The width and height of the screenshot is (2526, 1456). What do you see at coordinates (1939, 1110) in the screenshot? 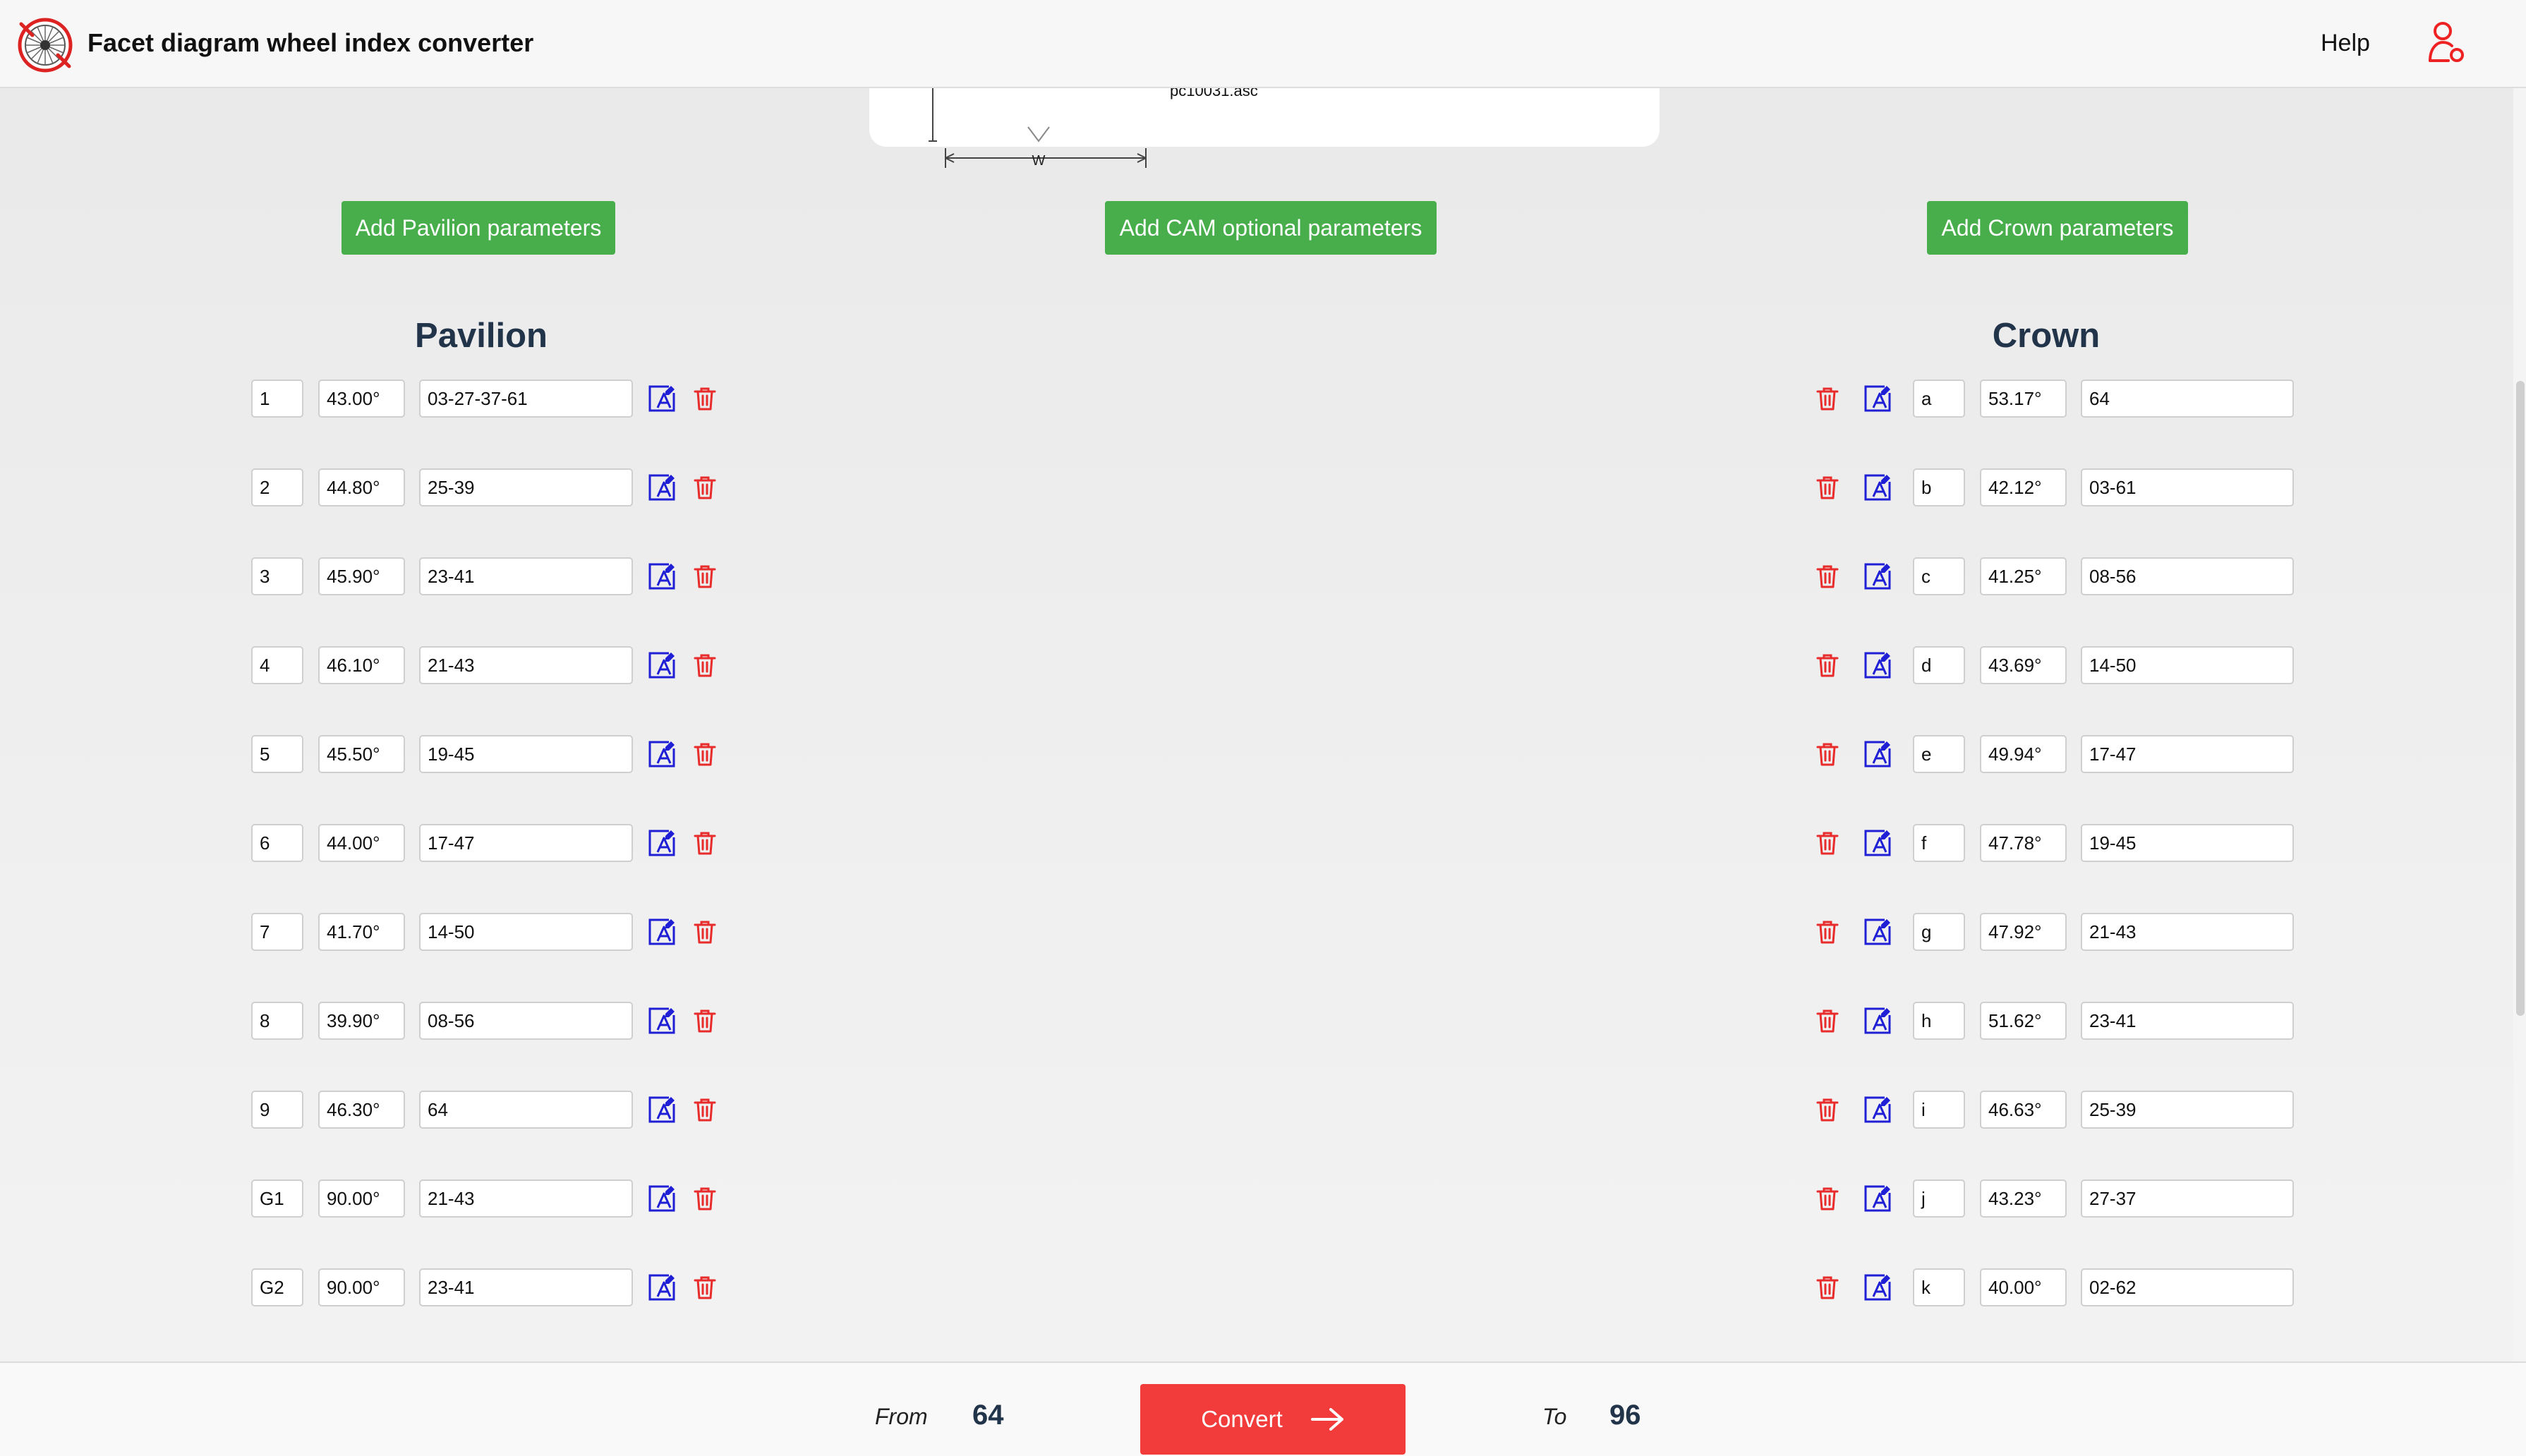
I see `crown-facet-id-input: i` at bounding box center [1939, 1110].